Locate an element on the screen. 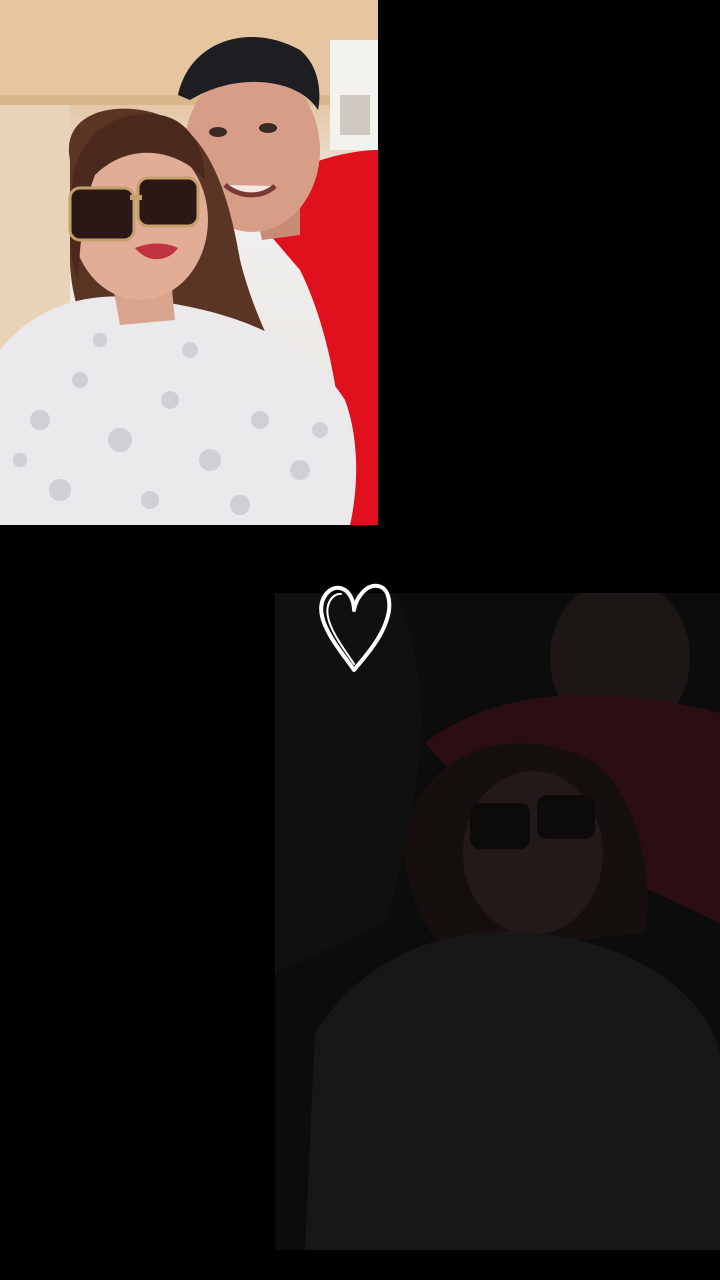  heart-outline-icon is located at coordinates (355, 628).